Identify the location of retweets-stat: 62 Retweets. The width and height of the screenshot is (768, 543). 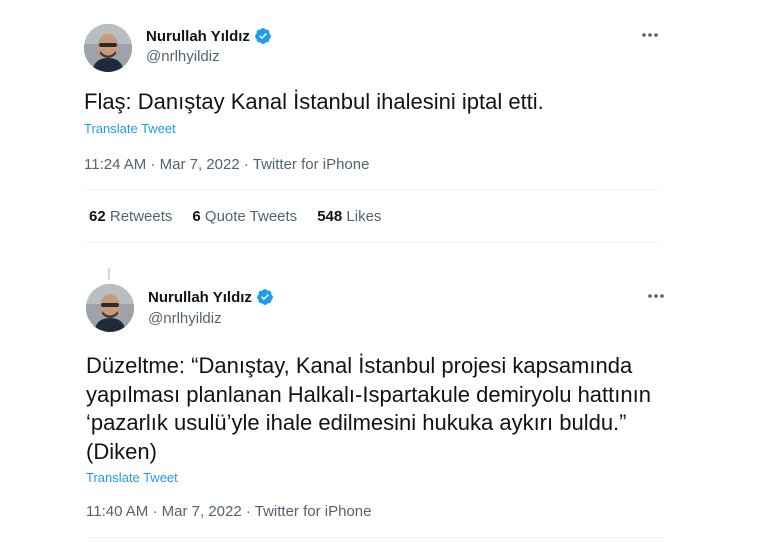
(130, 216).